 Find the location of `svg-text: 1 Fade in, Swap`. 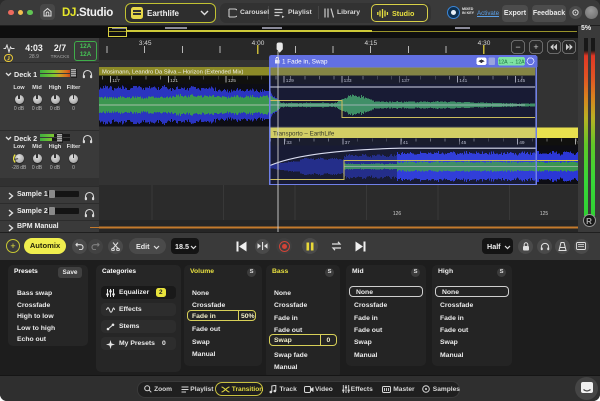

svg-text: 1 Fade in, Swap is located at coordinates (305, 62).